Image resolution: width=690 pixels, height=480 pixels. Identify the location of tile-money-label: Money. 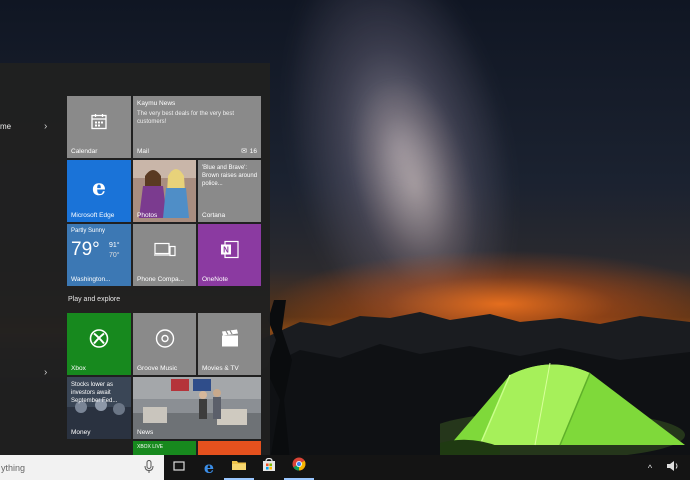
(81, 432).